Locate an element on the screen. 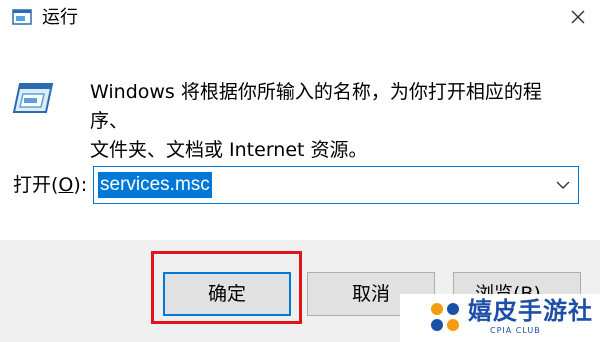 The image size is (600, 342). logo-name: 嬉皮手游社 is located at coordinates (530, 311).